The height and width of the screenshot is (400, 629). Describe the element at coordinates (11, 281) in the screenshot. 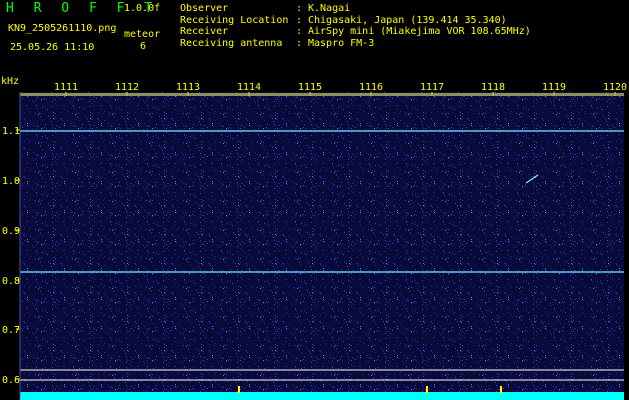

I see `y-tick-label: 0.8` at that location.